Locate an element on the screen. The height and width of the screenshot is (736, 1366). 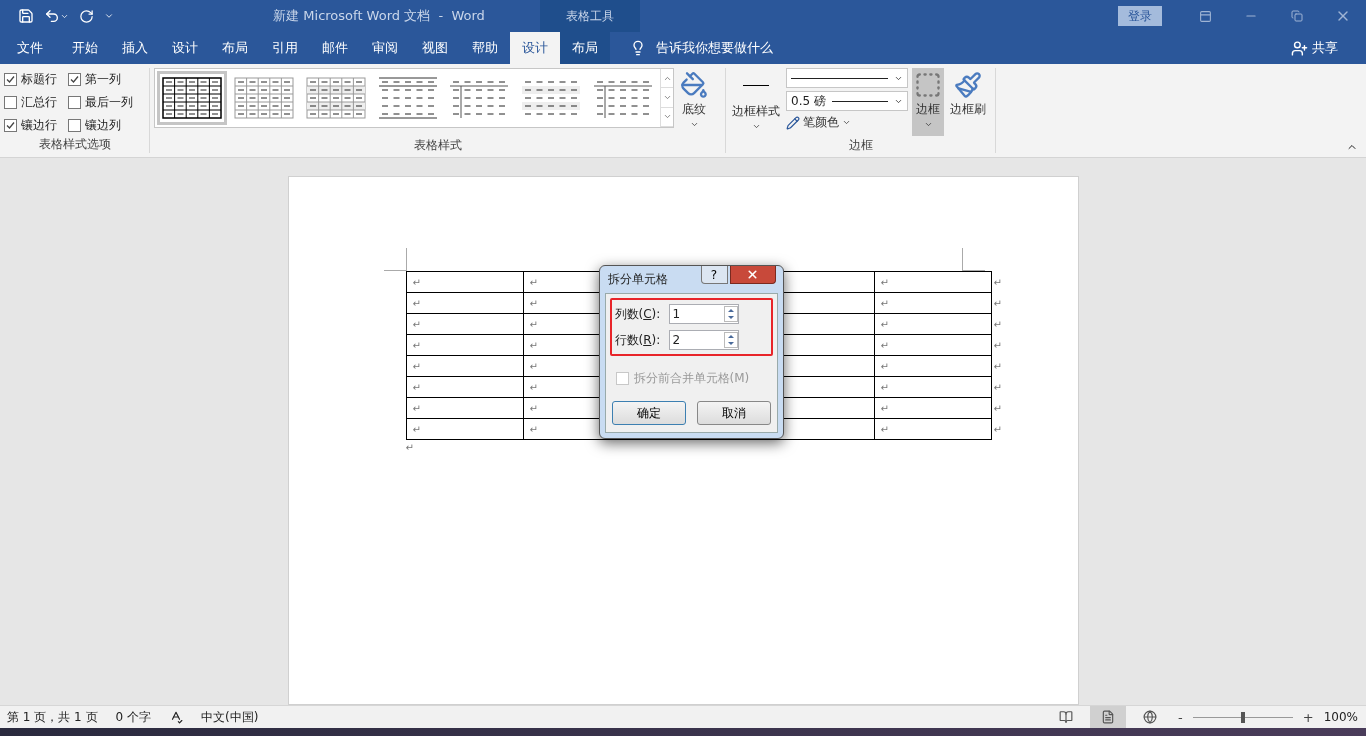
ribbon-tab: 引用 is located at coordinates (285, 48).